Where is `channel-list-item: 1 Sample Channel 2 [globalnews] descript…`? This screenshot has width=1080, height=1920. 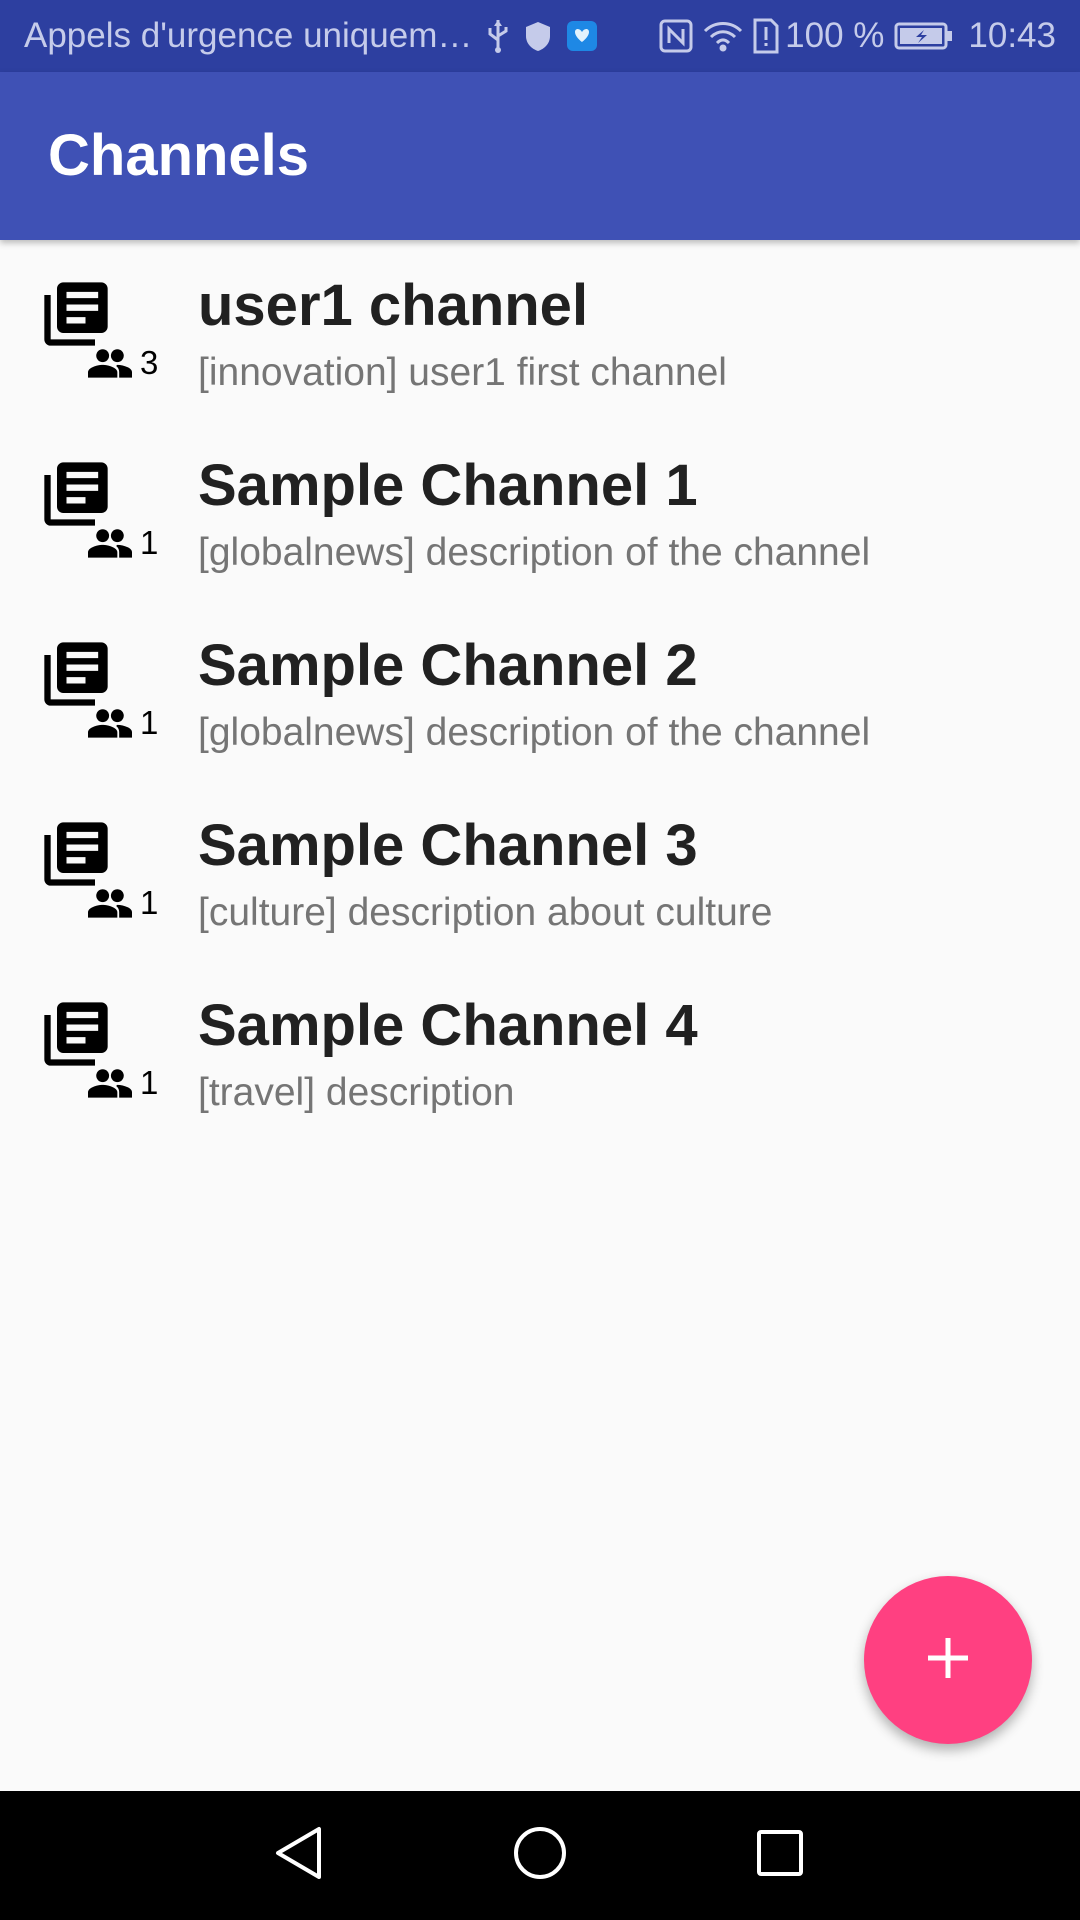 channel-list-item: 1 Sample Channel 2 [globalnews] descript… is located at coordinates (540, 690).